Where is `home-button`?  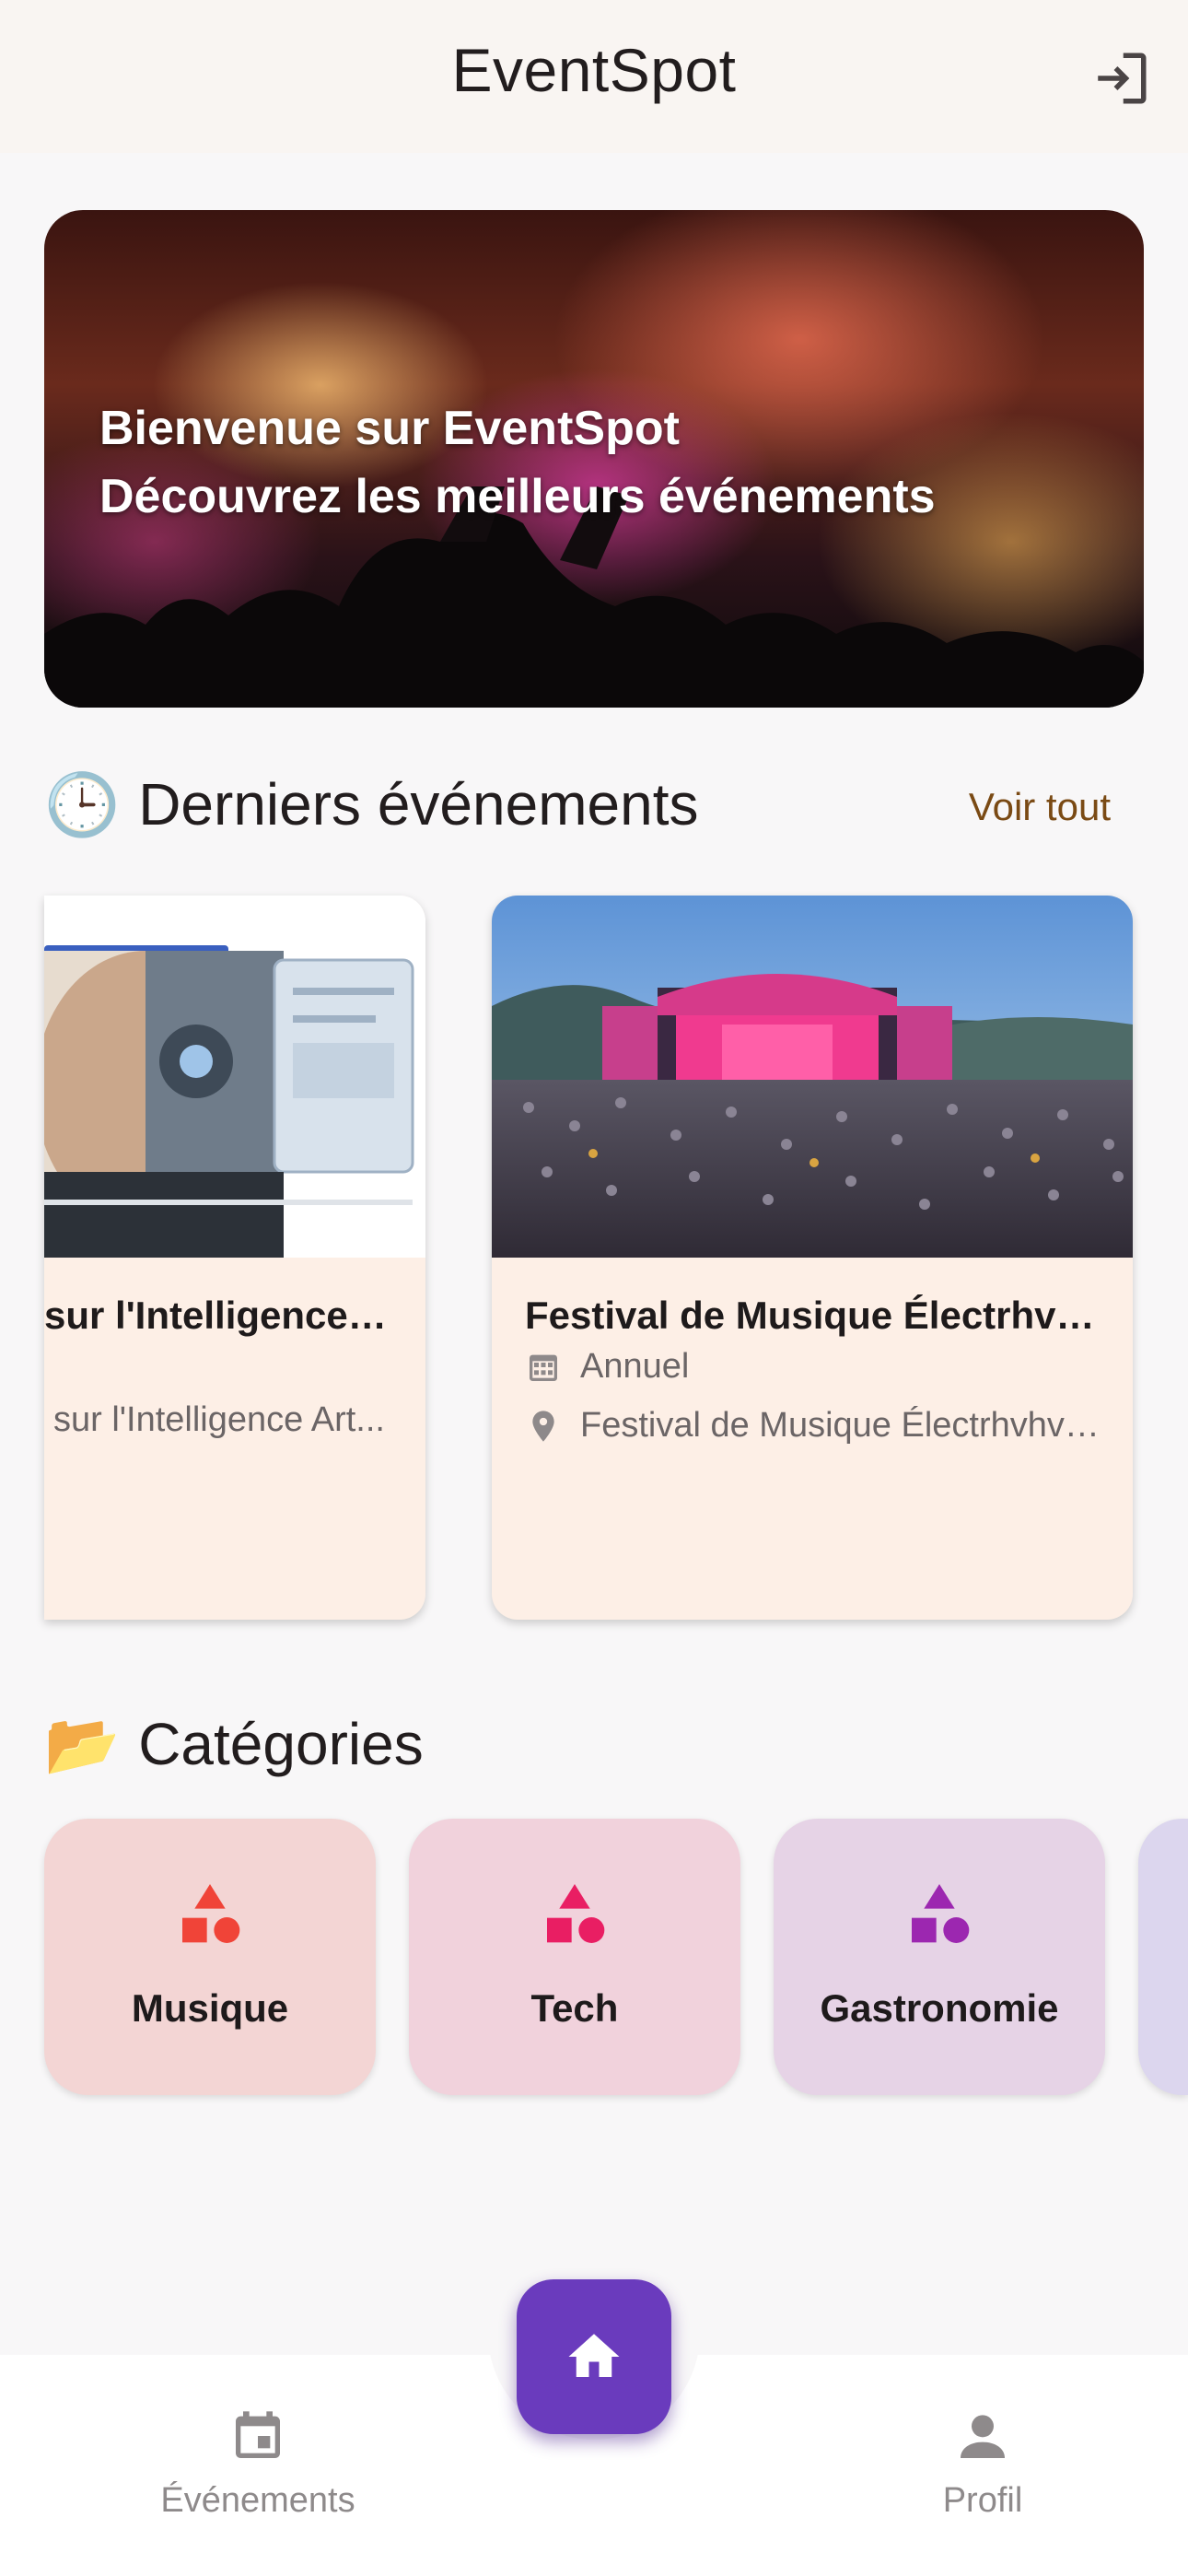
home-button is located at coordinates (594, 2356).